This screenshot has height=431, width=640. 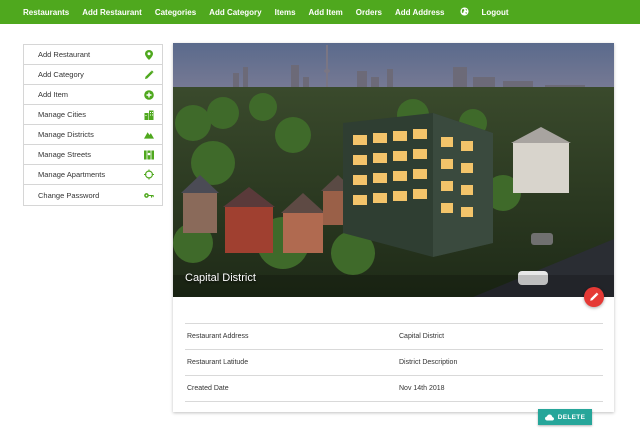 What do you see at coordinates (72, 174) in the screenshot?
I see `sidebar-item-label: Manage Apartments` at bounding box center [72, 174].